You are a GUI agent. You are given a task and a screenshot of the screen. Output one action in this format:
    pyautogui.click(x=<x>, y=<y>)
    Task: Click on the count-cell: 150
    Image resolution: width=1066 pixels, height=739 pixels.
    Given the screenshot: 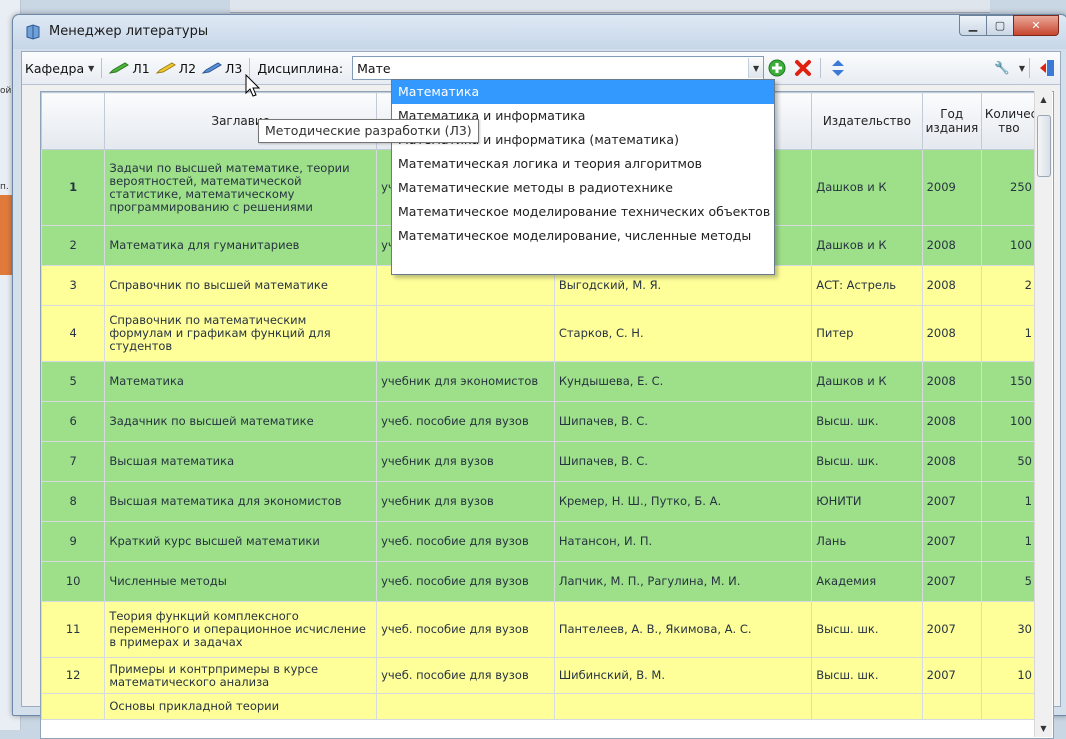 What is the action you would take?
    pyautogui.click(x=1009, y=381)
    